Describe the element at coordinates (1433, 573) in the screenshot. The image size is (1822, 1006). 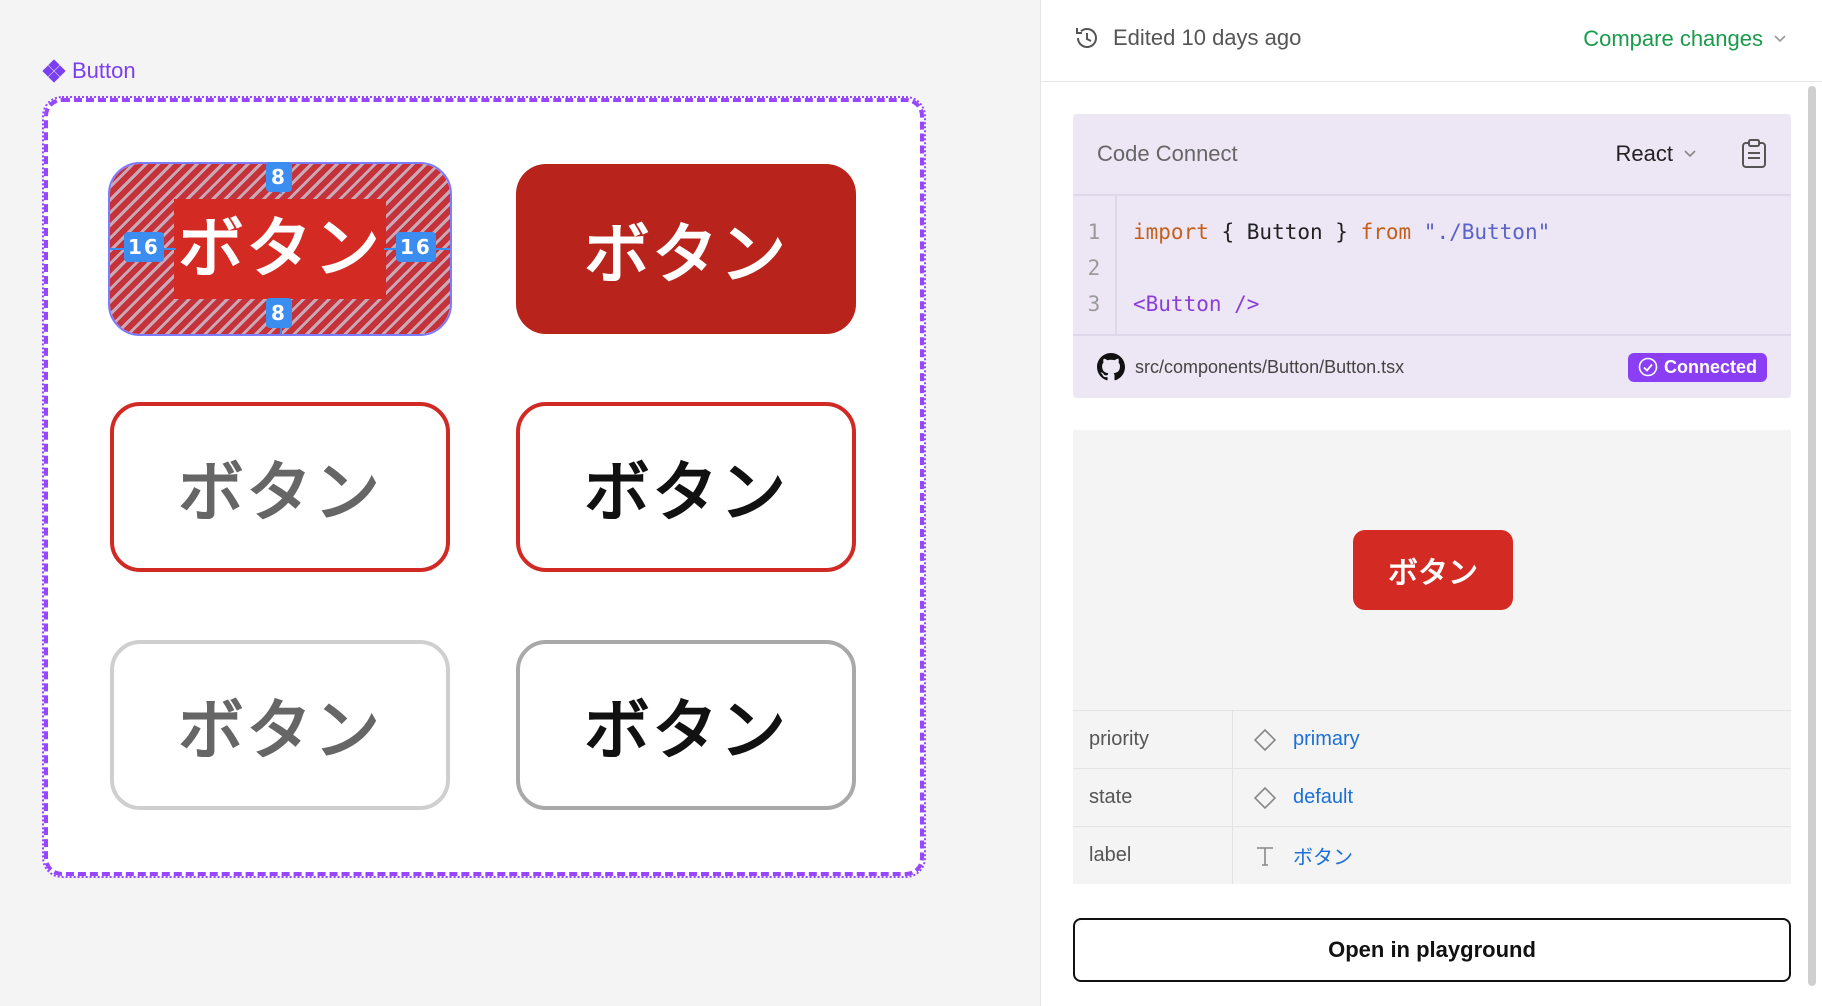
I see `preview-button-label: ボタン` at that location.